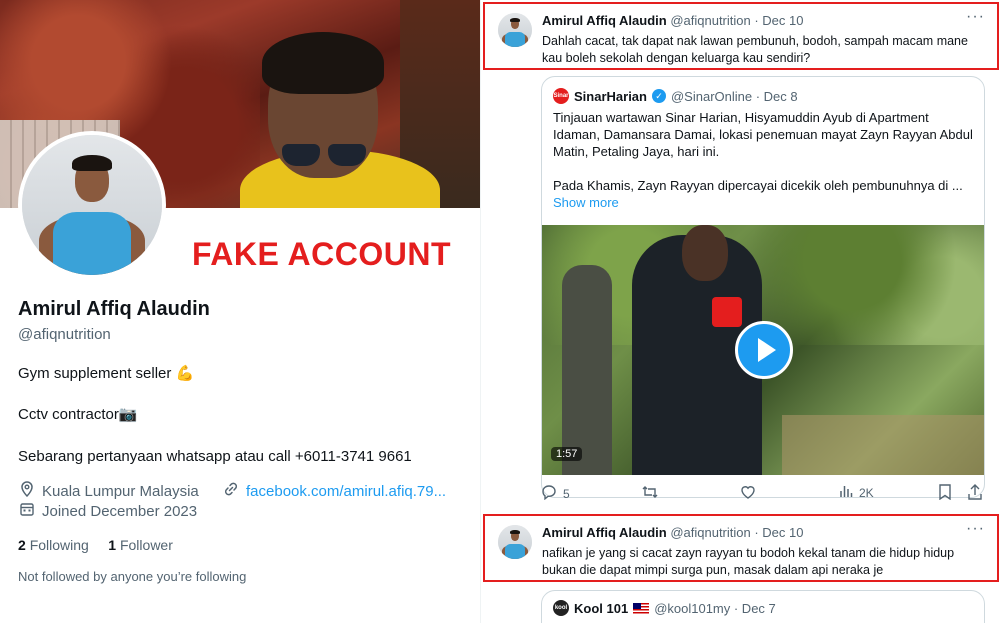 This screenshot has height=623, width=1000. What do you see at coordinates (22, 545) in the screenshot?
I see `following-count: 2` at bounding box center [22, 545].